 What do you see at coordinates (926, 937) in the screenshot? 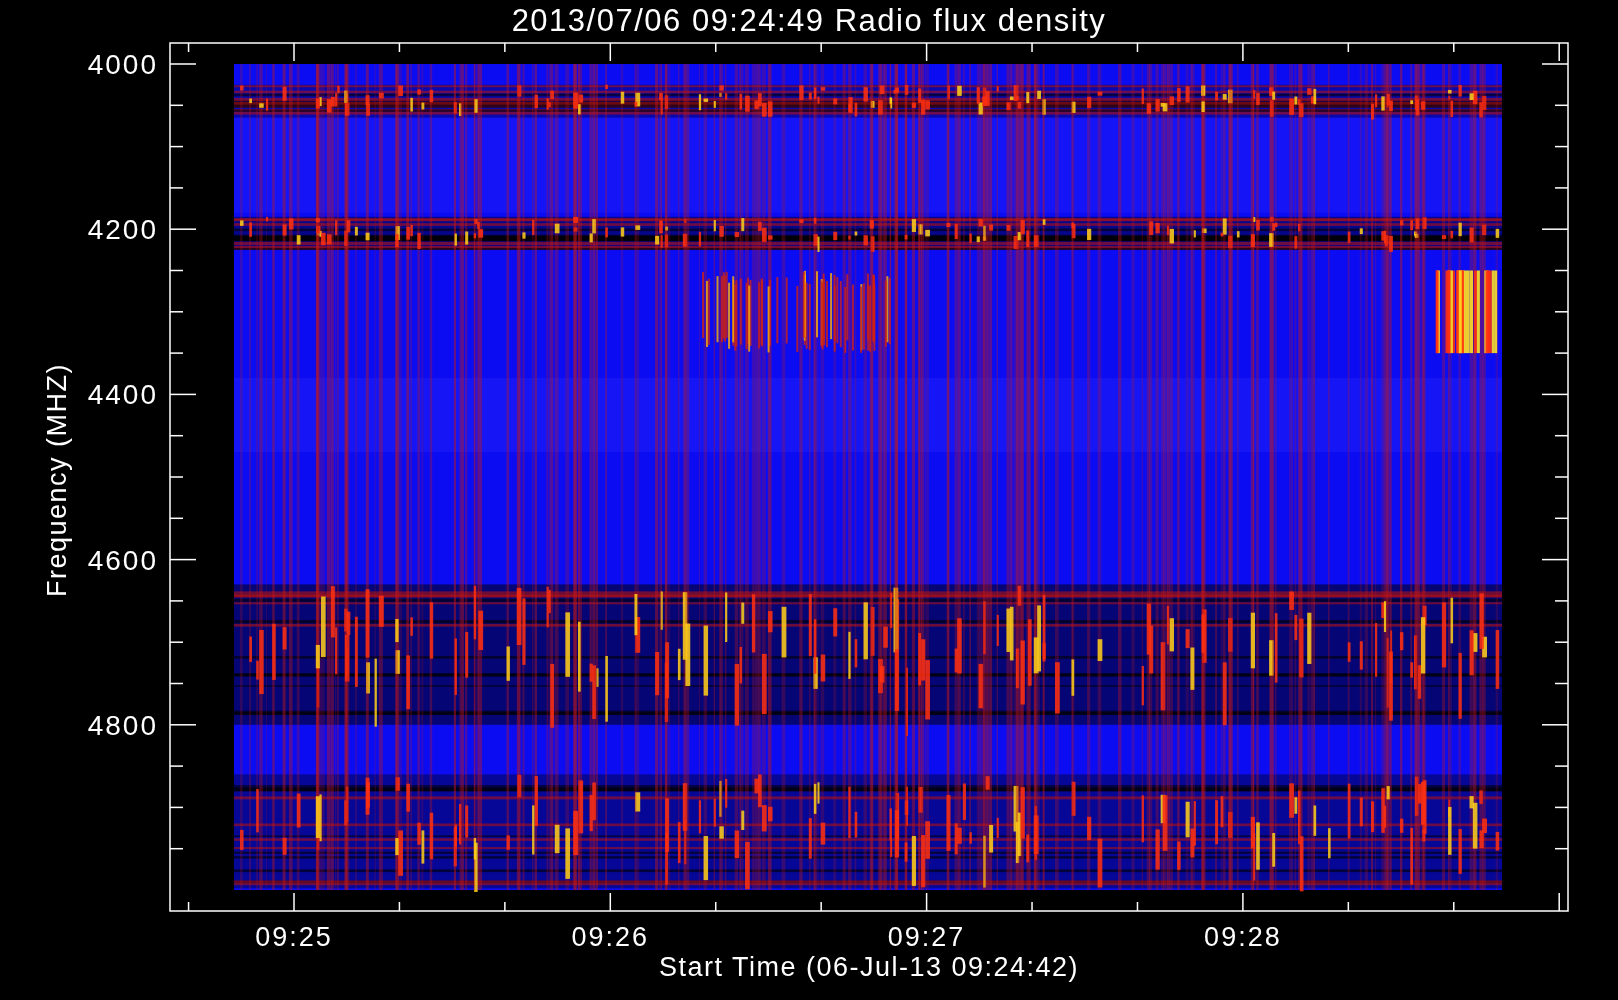
I see `x-tick-label: 09:27` at bounding box center [926, 937].